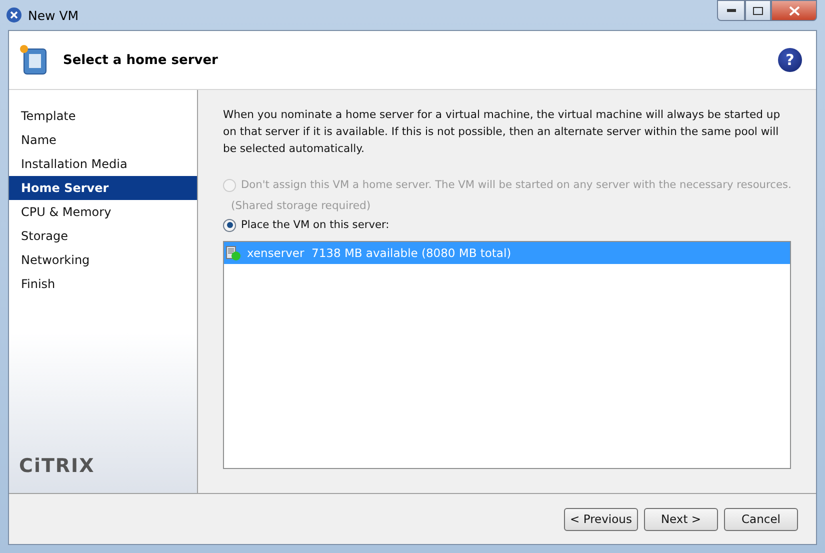 This screenshot has width=825, height=553. What do you see at coordinates (507, 225) in the screenshot?
I see `radio-option: Place the VM on this server:` at bounding box center [507, 225].